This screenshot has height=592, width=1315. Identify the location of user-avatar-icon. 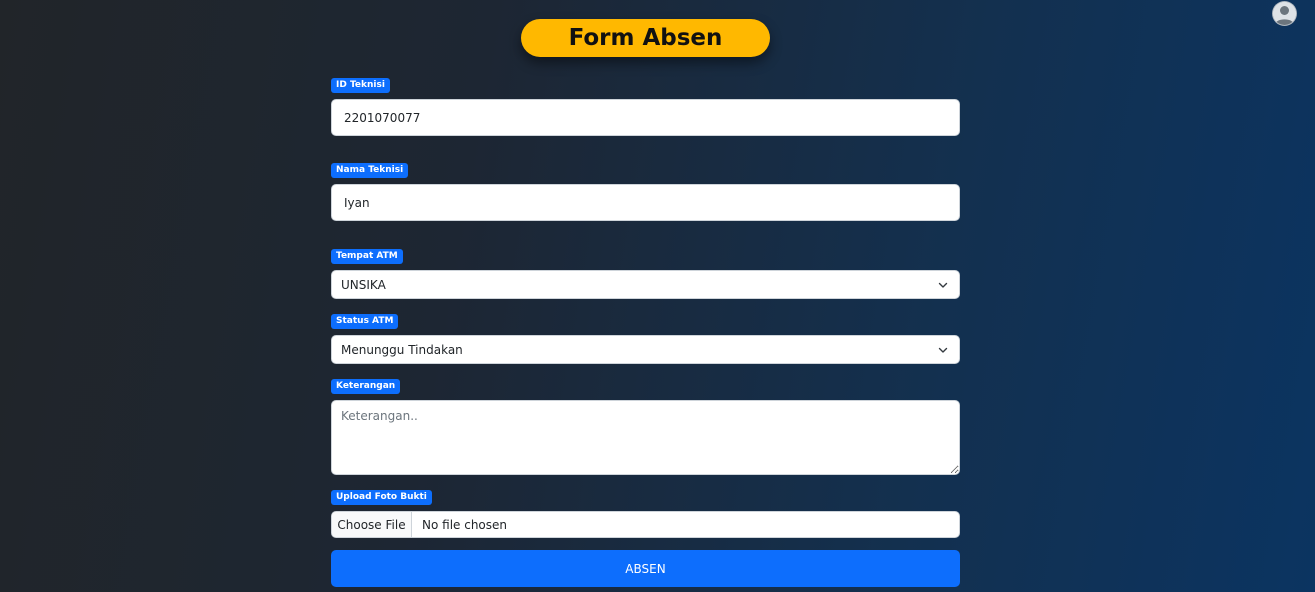
(1284, 13).